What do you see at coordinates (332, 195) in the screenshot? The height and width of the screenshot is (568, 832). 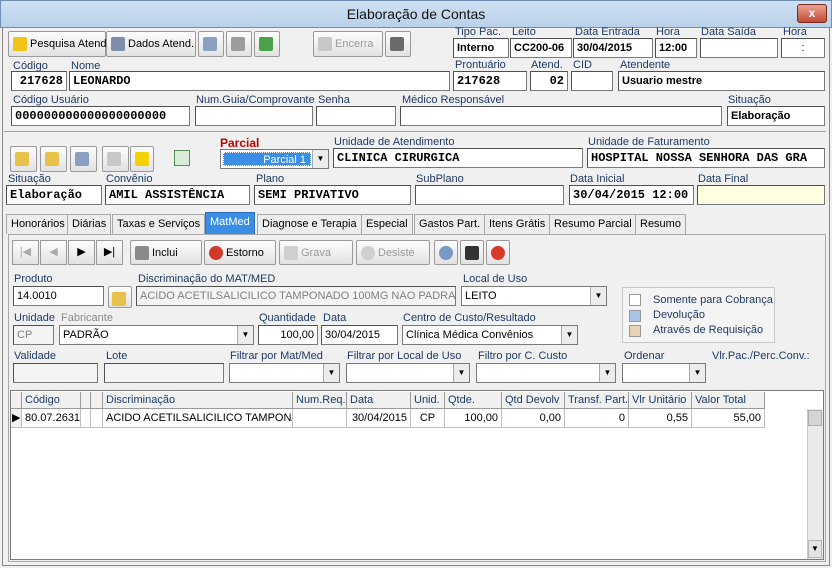 I see `plano-field: SEMI PRIVATIVO` at bounding box center [332, 195].